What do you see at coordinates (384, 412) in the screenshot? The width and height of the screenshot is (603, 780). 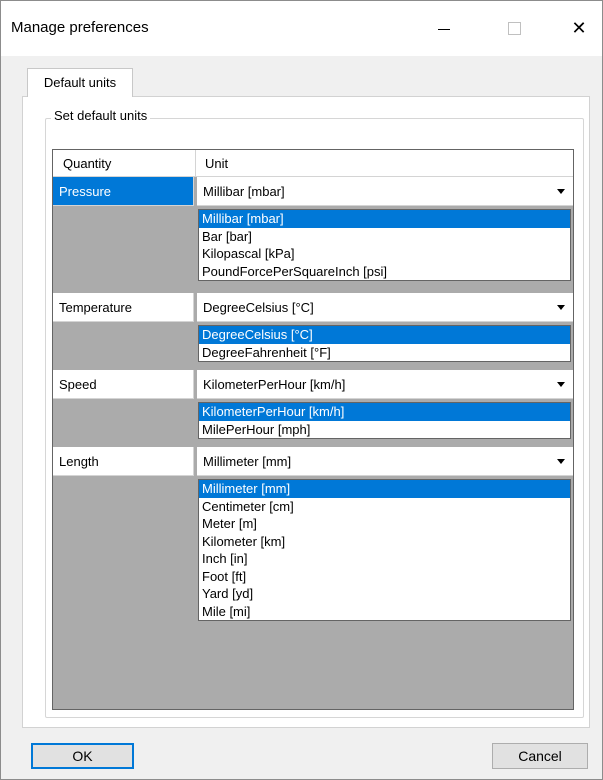 I see `unit-option: KilometerPerHour [km/h]` at bounding box center [384, 412].